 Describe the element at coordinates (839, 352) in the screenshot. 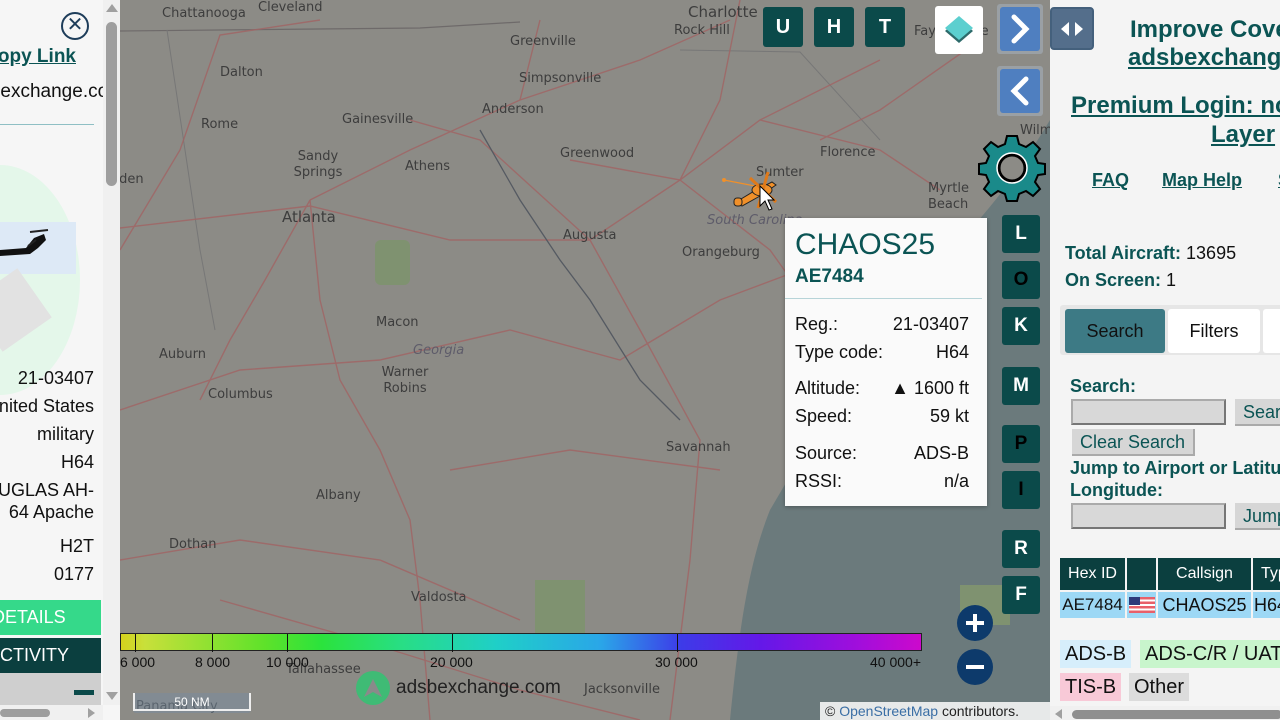

I see `row-label: Type code:` at that location.